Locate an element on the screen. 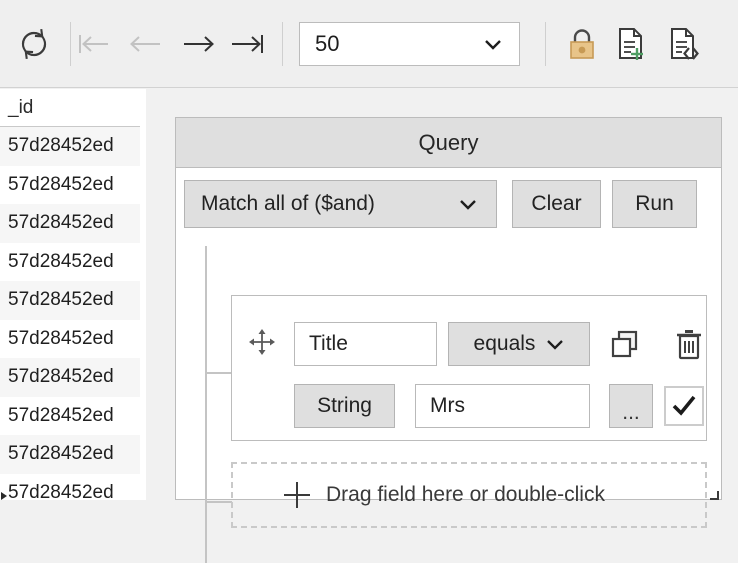  query-panel-title: Query is located at coordinates (448, 143).